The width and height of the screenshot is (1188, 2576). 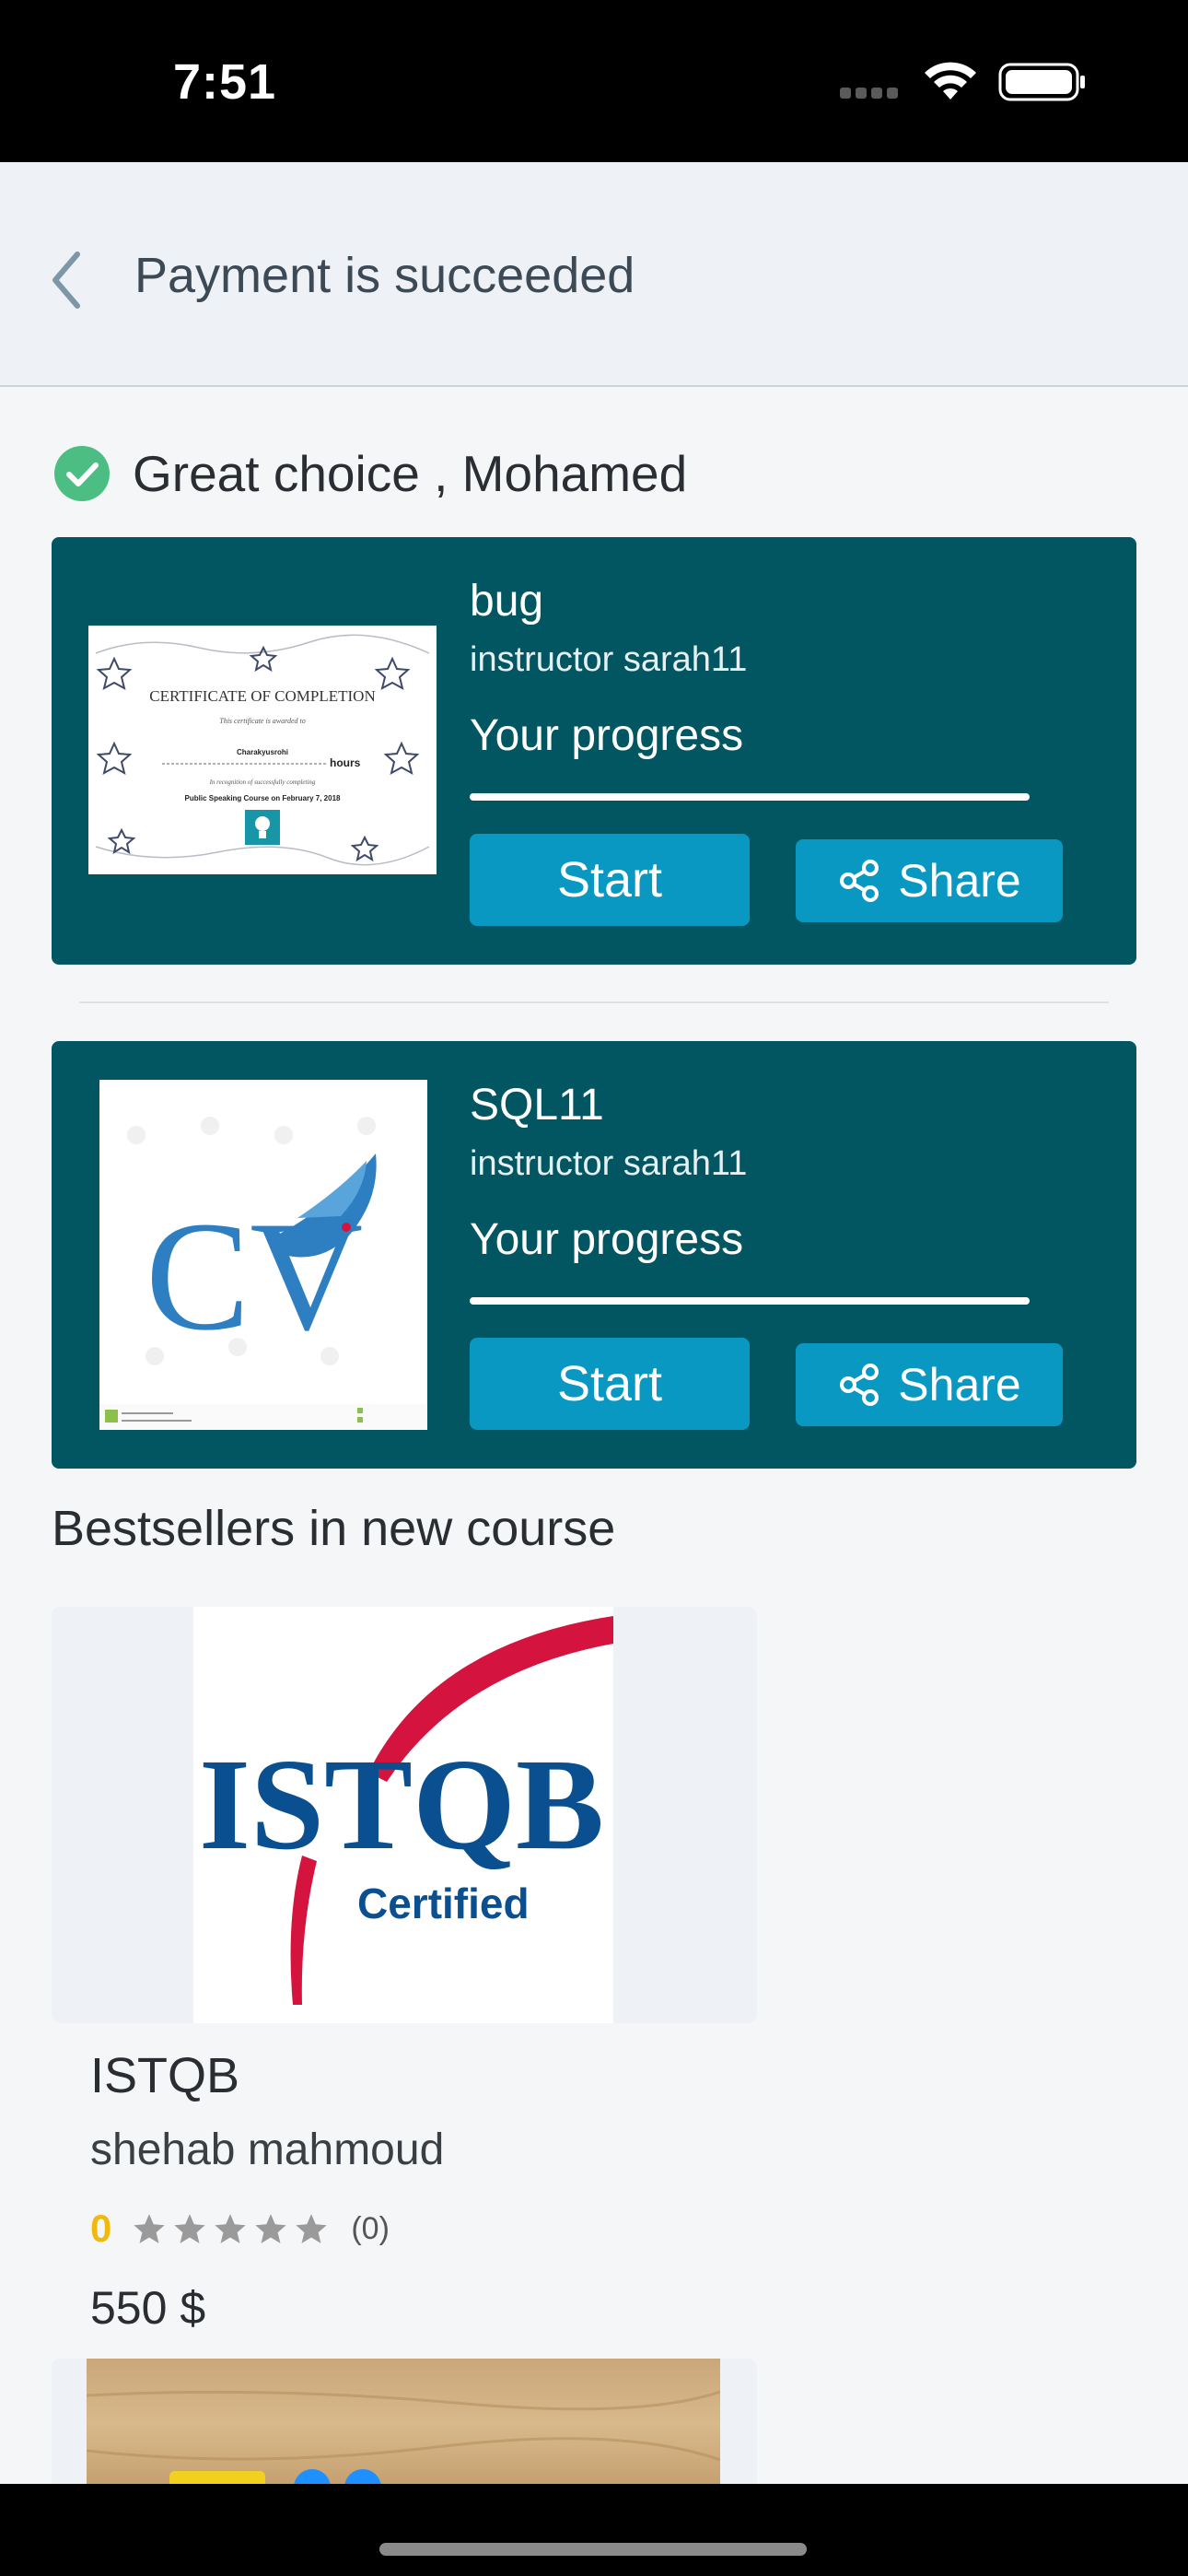 What do you see at coordinates (594, 1002) in the screenshot?
I see `divider` at bounding box center [594, 1002].